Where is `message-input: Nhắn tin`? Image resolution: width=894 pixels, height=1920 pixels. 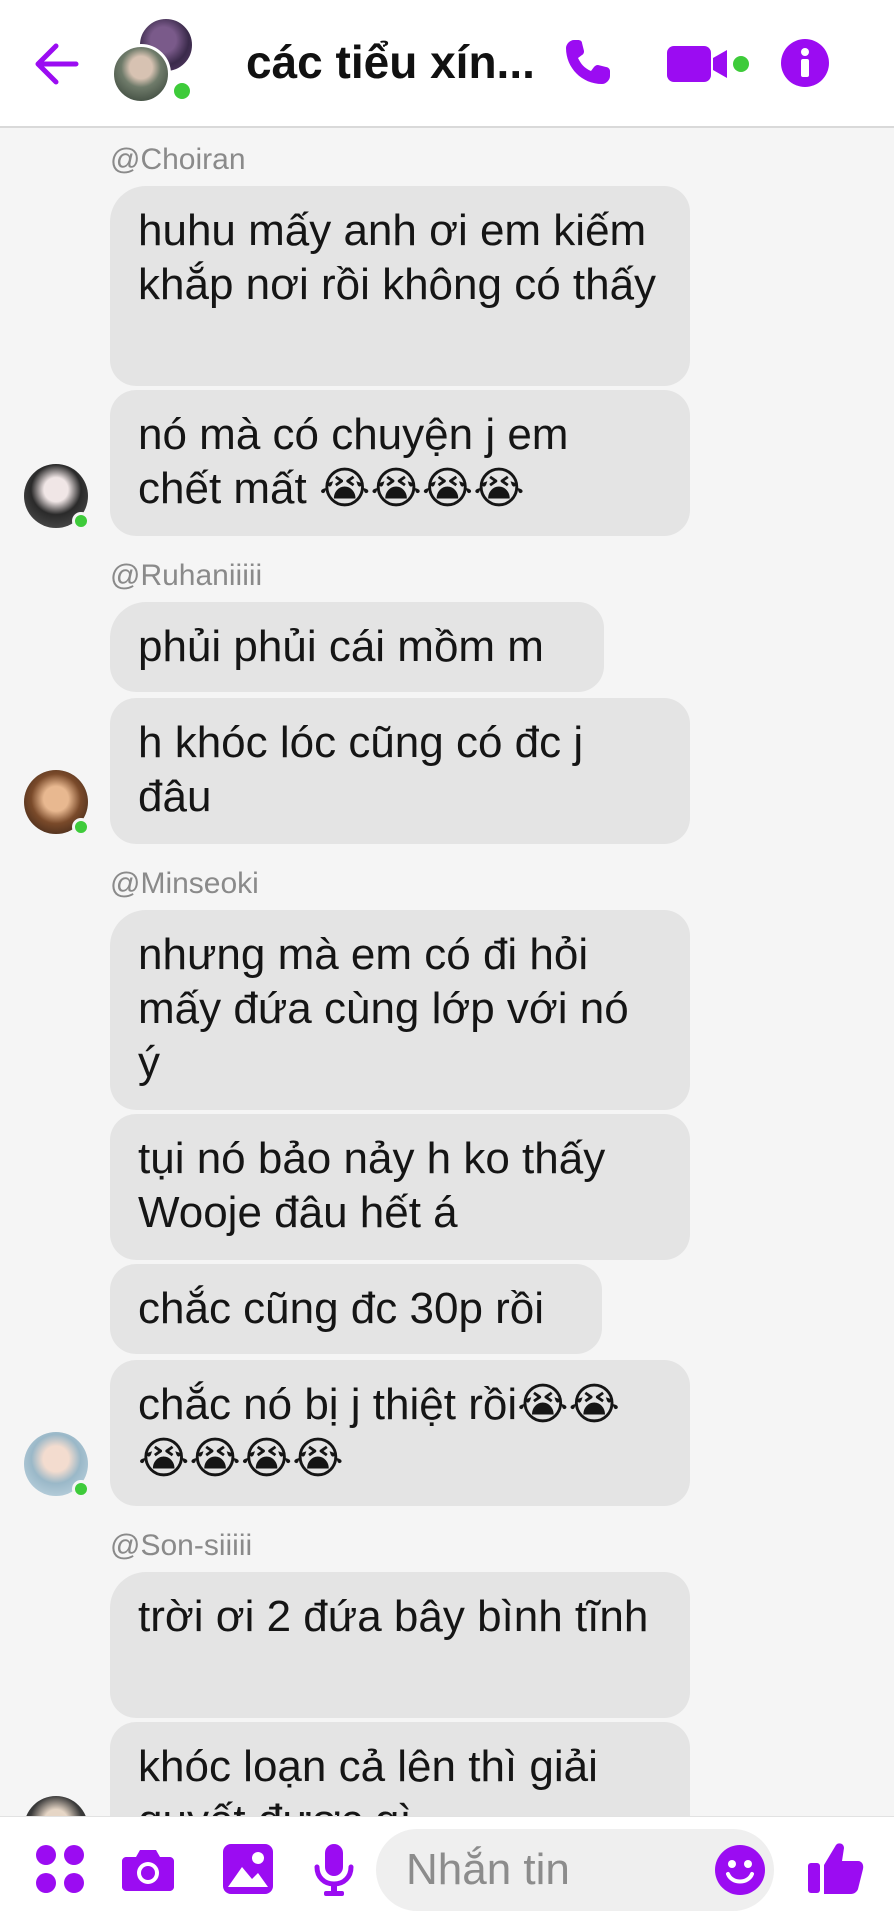 message-input: Nhắn tin is located at coordinates (575, 1870).